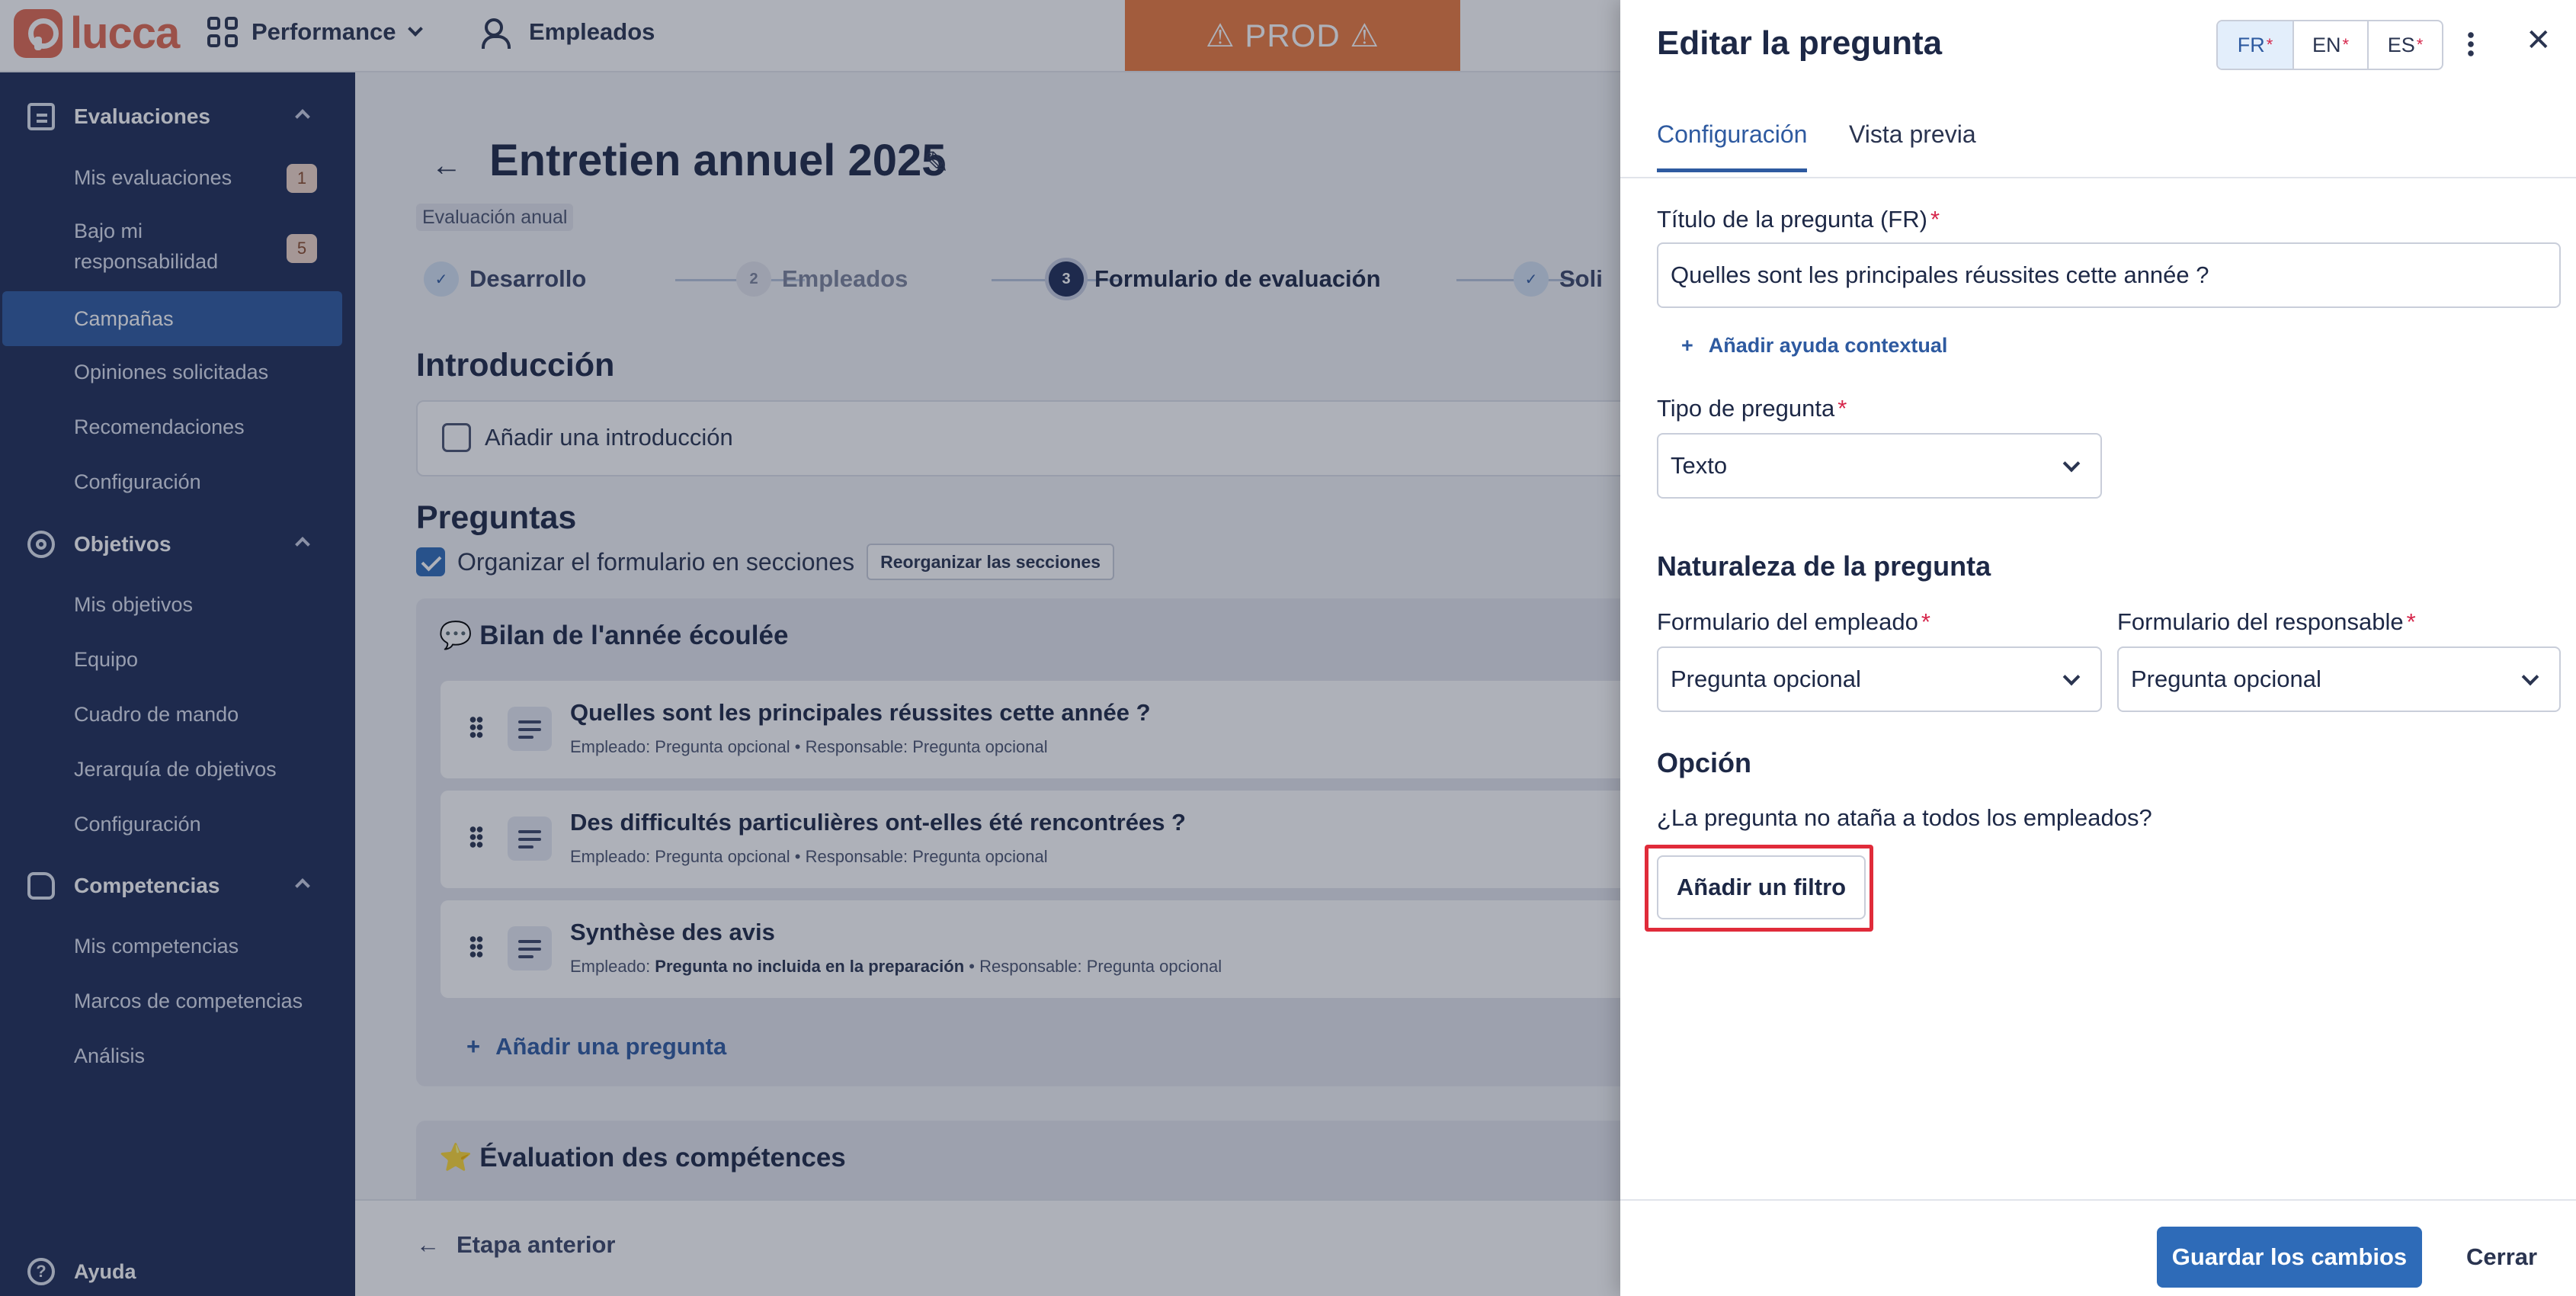 The width and height of the screenshot is (2576, 1296). Describe the element at coordinates (1732, 146) in the screenshot. I see `tab-configuracion: Configuración` at that location.